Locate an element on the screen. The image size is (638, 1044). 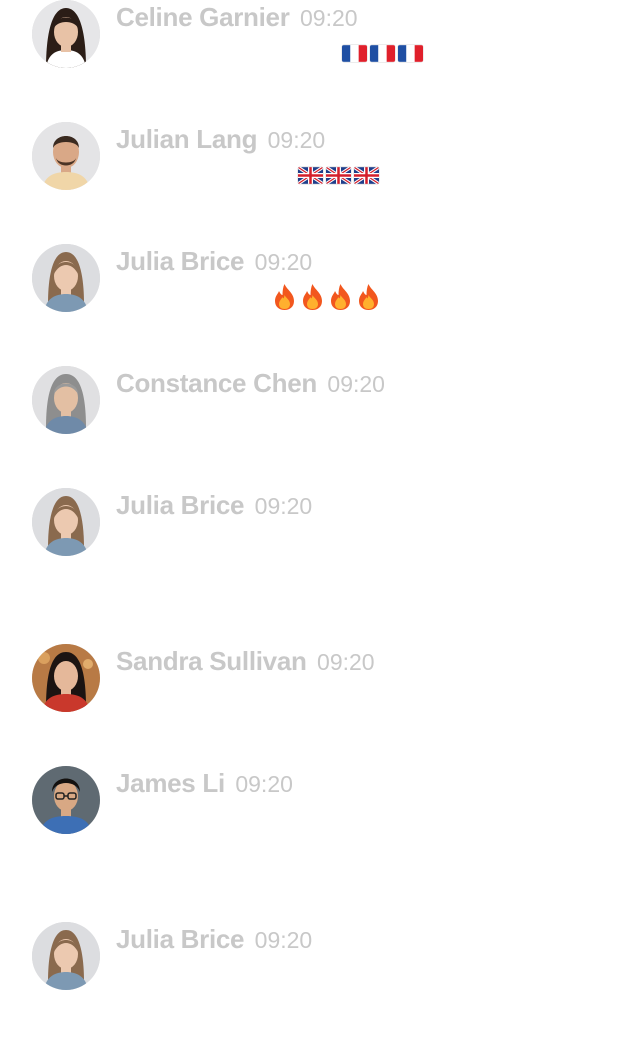
message-header: Celine Garnier 09:20 is located at coordinates (237, 17).